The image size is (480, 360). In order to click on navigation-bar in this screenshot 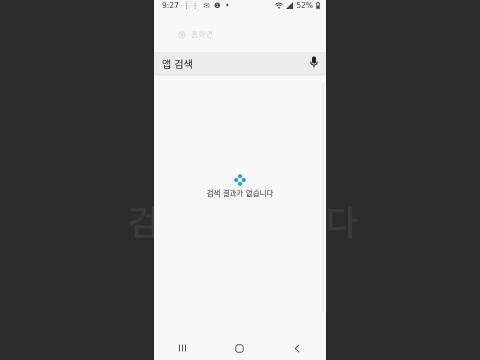, I will do `click(240, 348)`.